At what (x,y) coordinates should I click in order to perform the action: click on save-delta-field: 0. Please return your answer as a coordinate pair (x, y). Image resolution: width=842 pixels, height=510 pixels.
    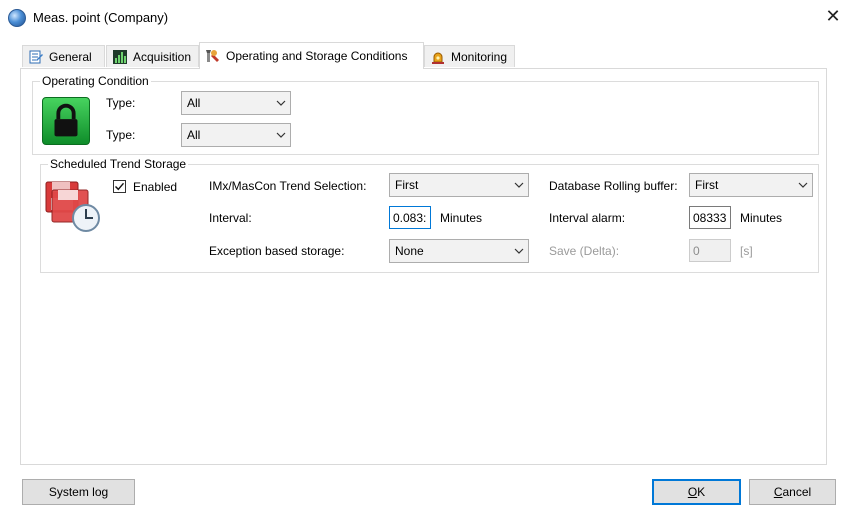
    Looking at the image, I should click on (710, 250).